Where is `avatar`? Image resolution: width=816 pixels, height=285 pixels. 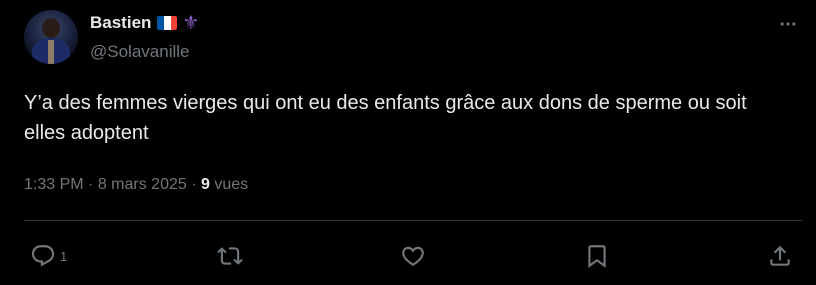 avatar is located at coordinates (51, 37).